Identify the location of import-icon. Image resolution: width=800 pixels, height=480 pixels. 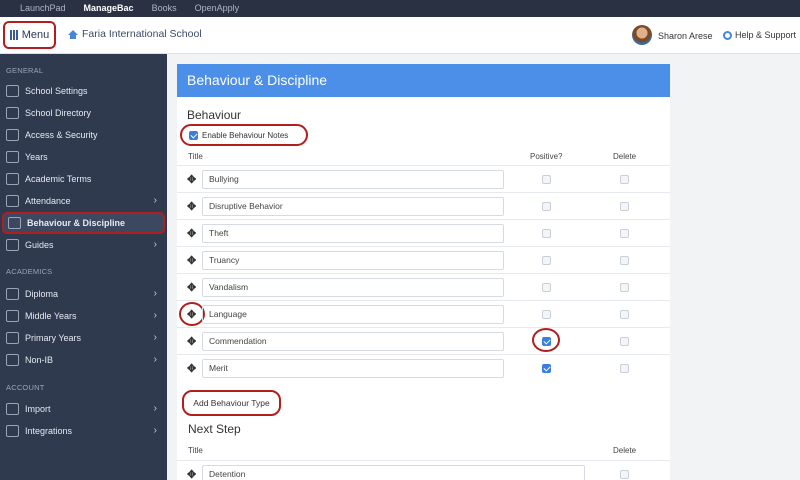
(12, 409).